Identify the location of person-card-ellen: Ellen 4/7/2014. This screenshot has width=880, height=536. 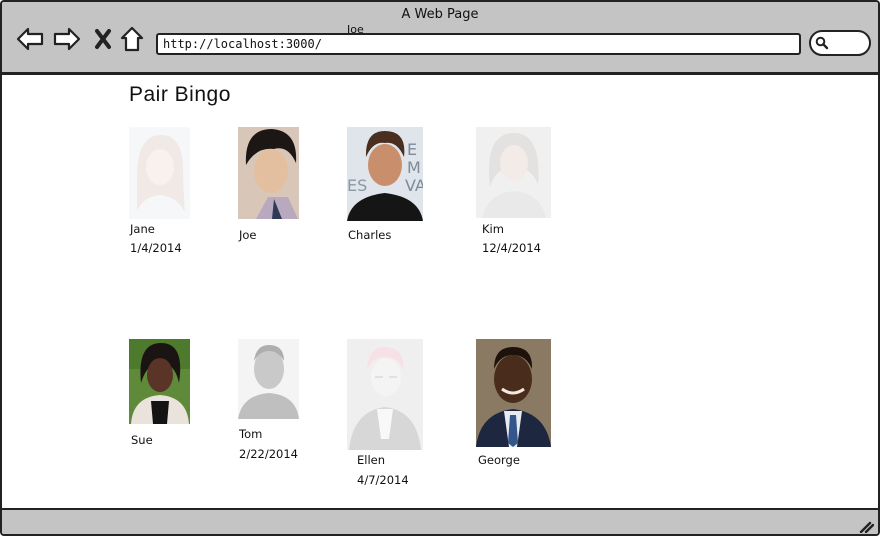
(385, 413).